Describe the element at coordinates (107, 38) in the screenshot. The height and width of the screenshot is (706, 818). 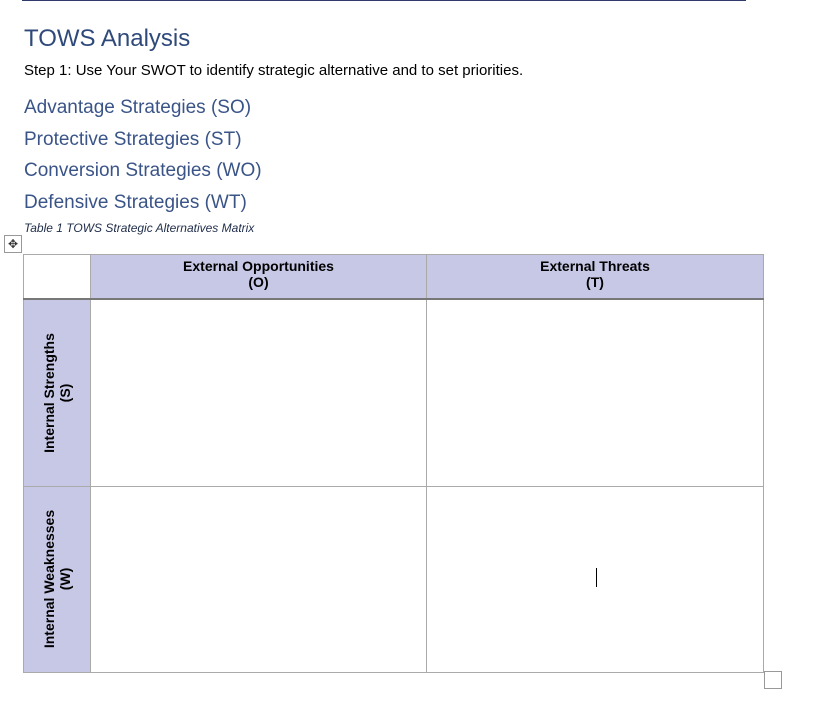
I see `page-title: TOWS Analysis` at that location.